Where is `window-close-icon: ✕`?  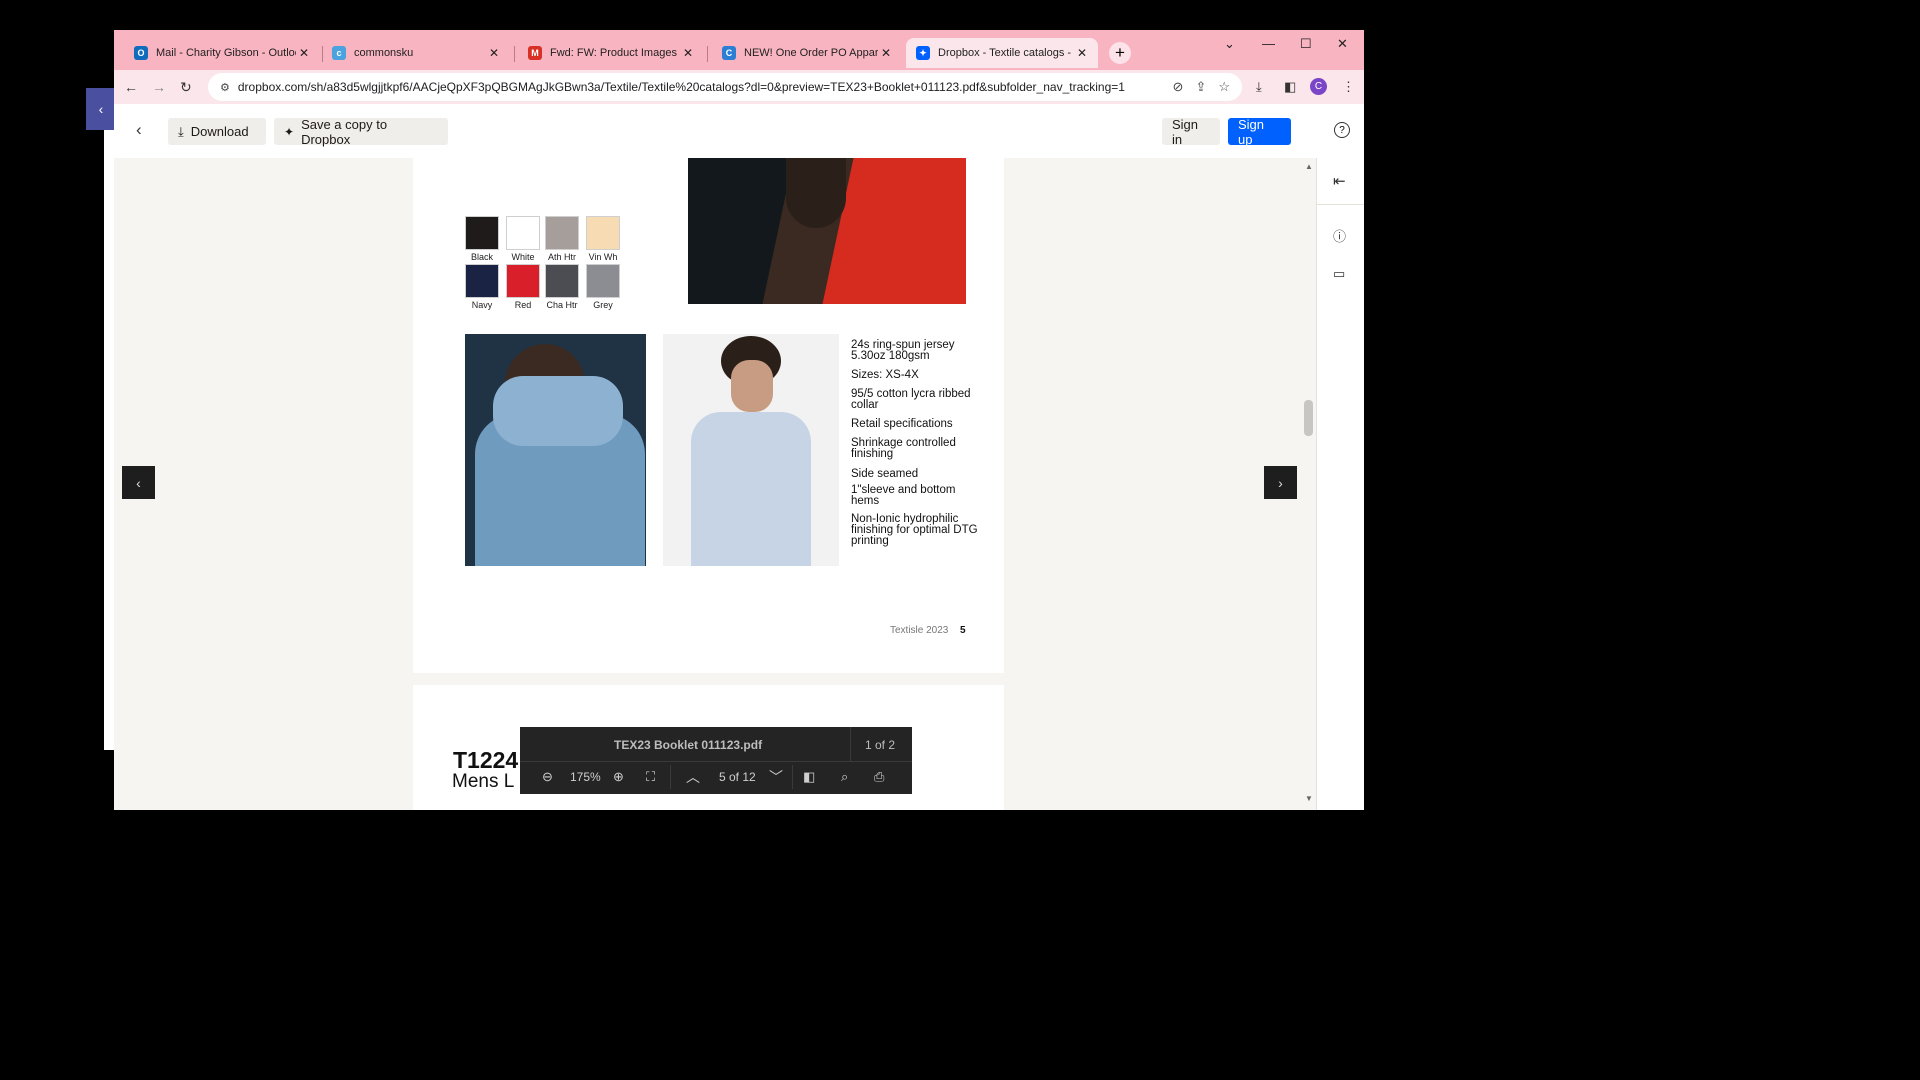
window-close-icon: ✕ is located at coordinates (1342, 44).